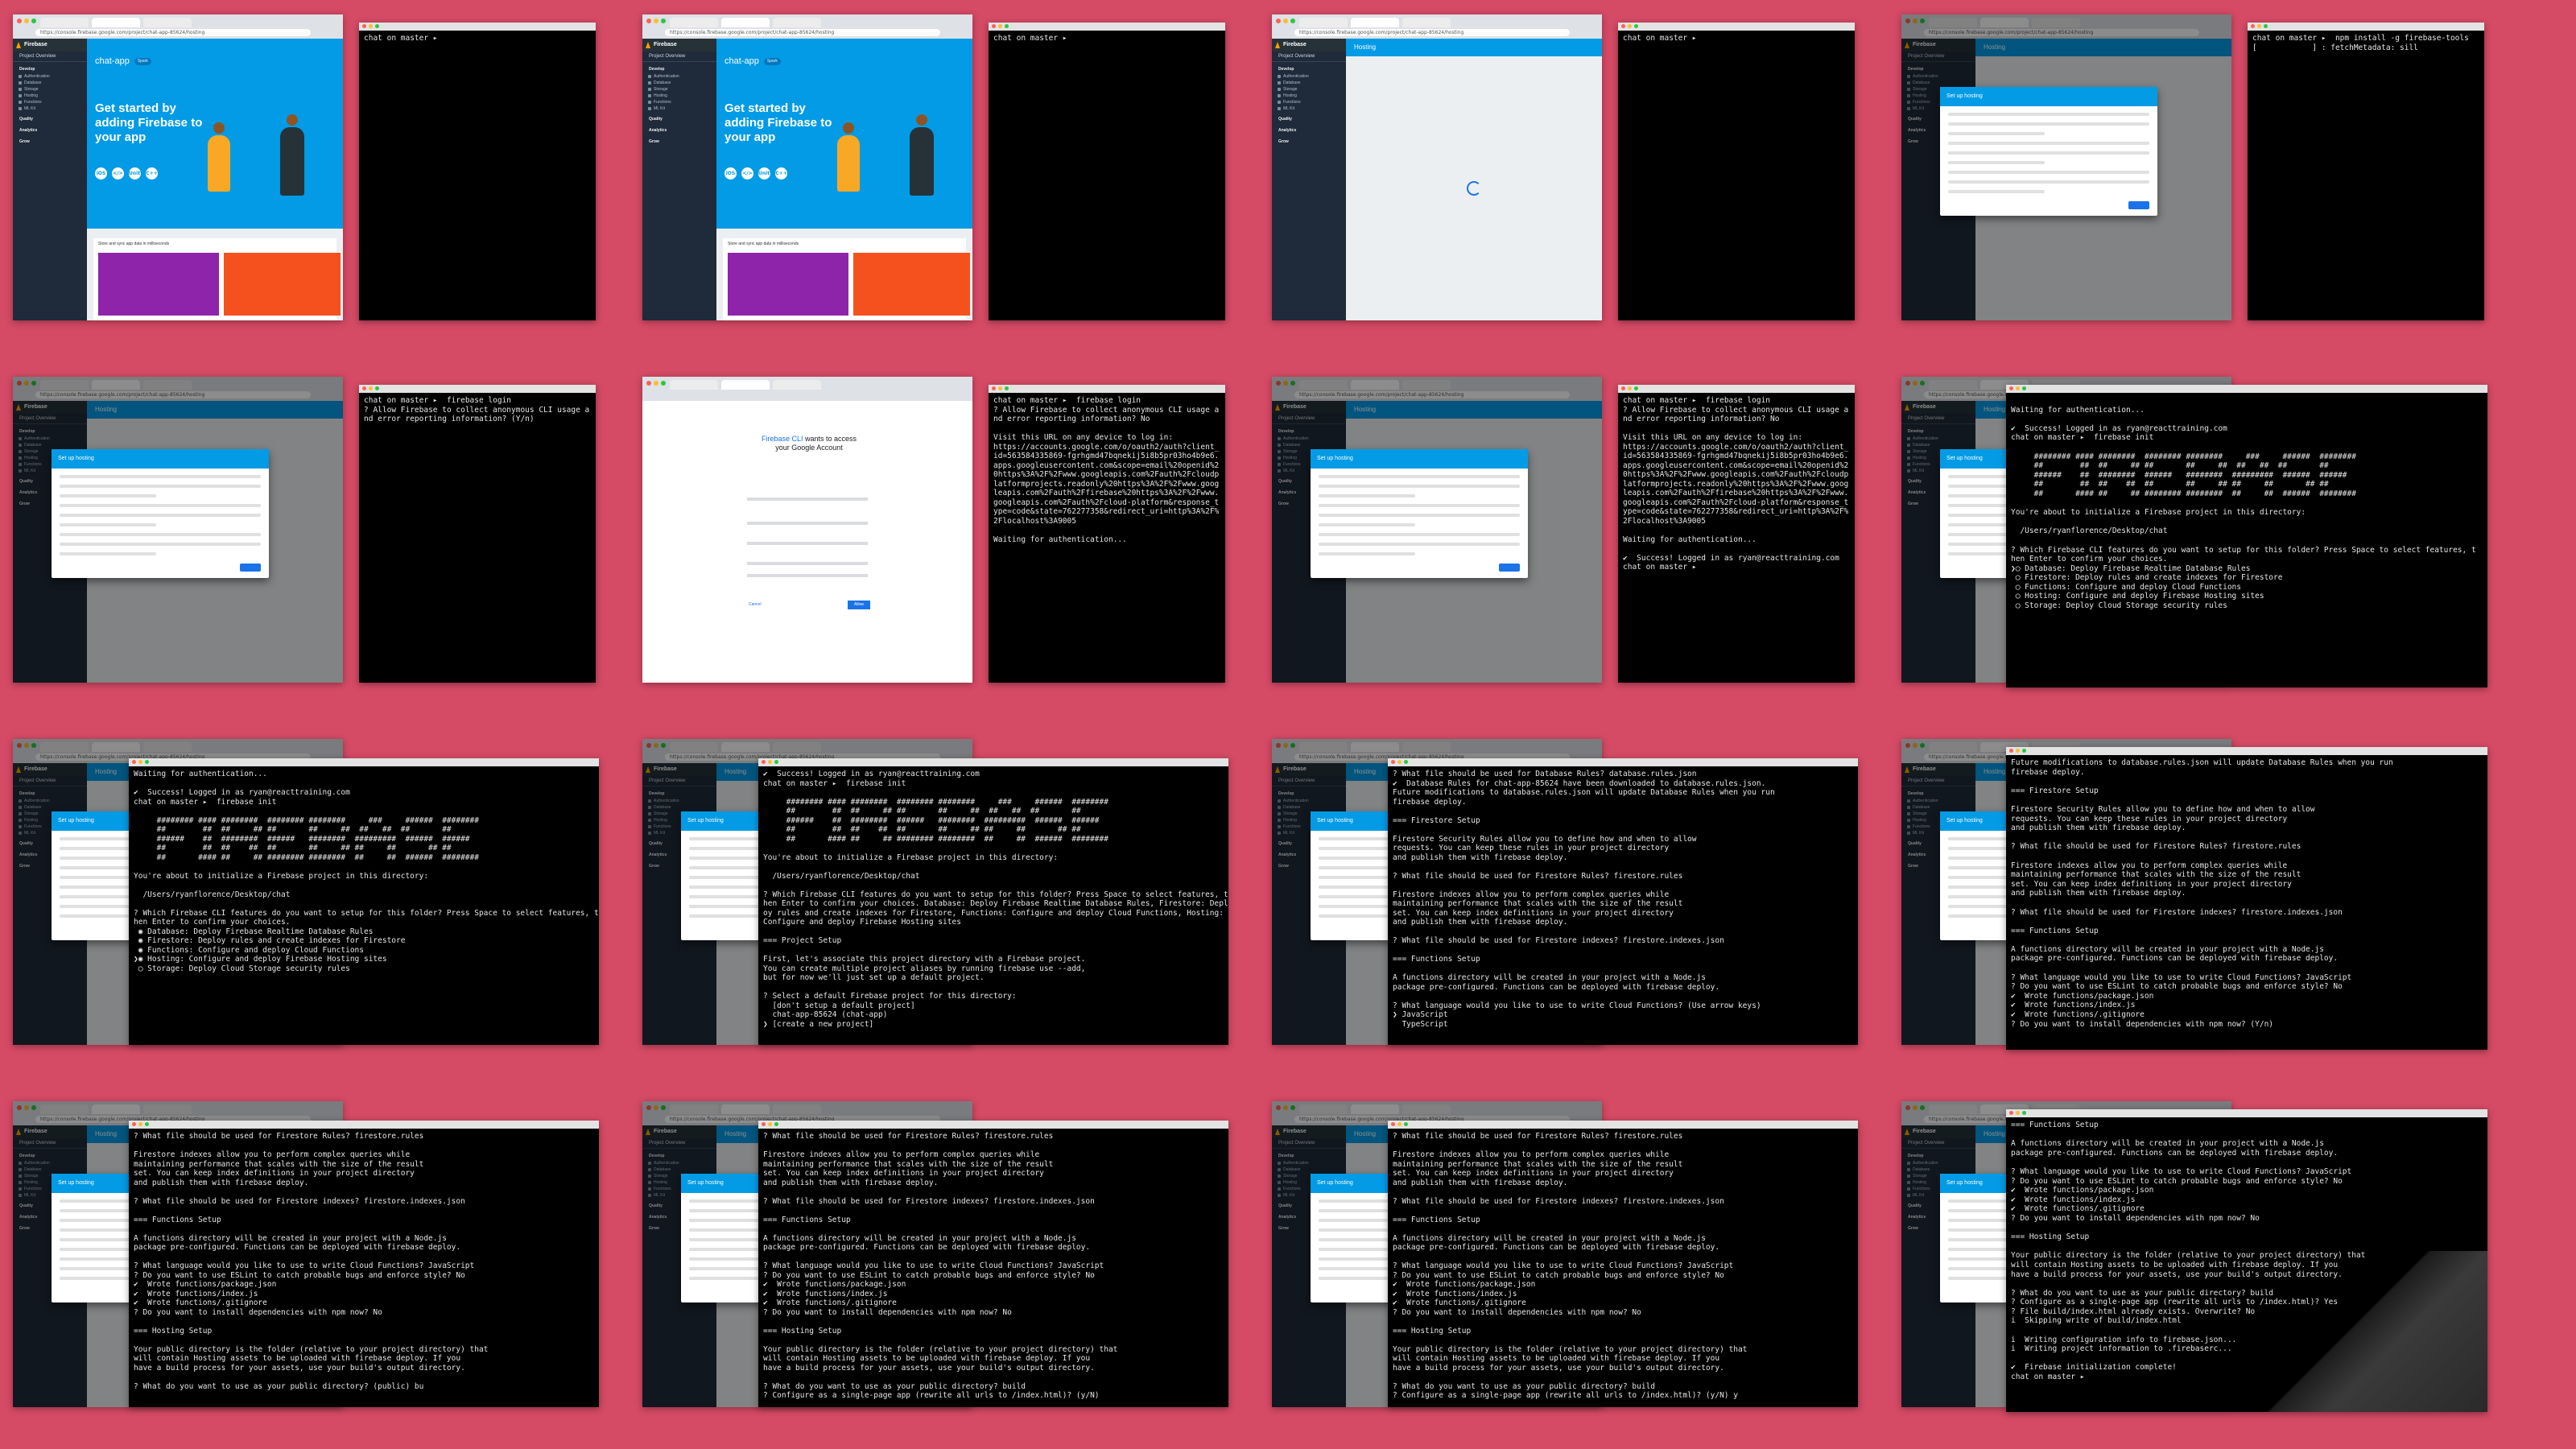 The image size is (2576, 1449). What do you see at coordinates (160, 534) in the screenshot?
I see `dialog-text-line` at bounding box center [160, 534].